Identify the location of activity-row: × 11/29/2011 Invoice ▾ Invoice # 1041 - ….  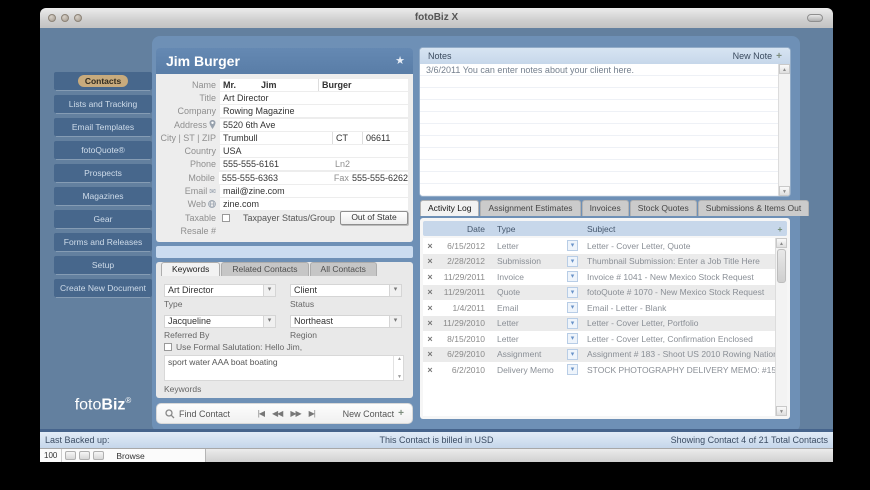
(599, 277).